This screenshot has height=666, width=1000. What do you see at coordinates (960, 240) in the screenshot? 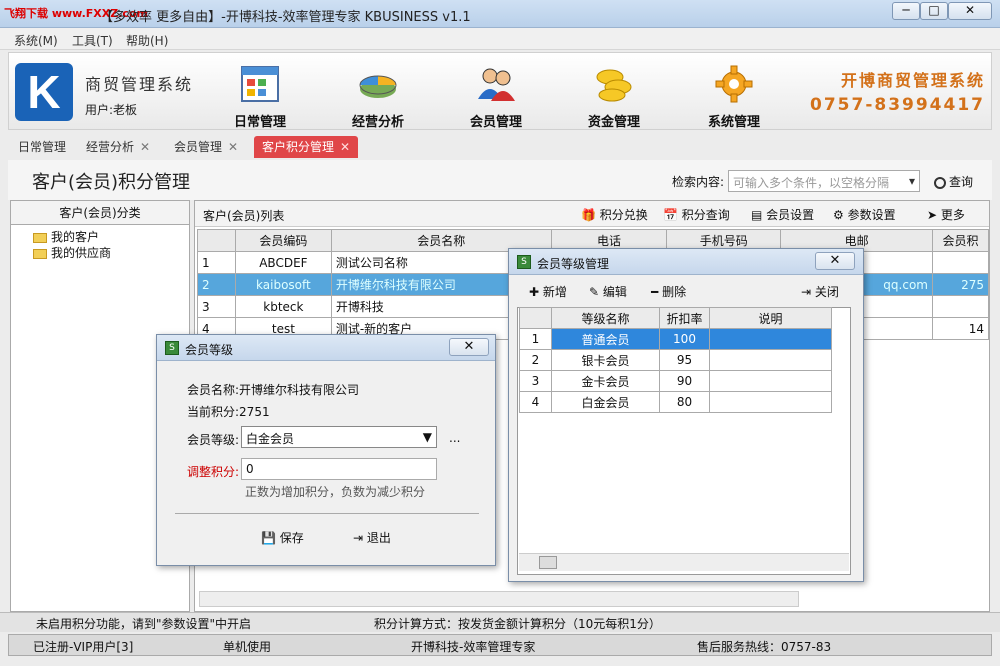
I see `col-header: 会员积` at bounding box center [960, 240].